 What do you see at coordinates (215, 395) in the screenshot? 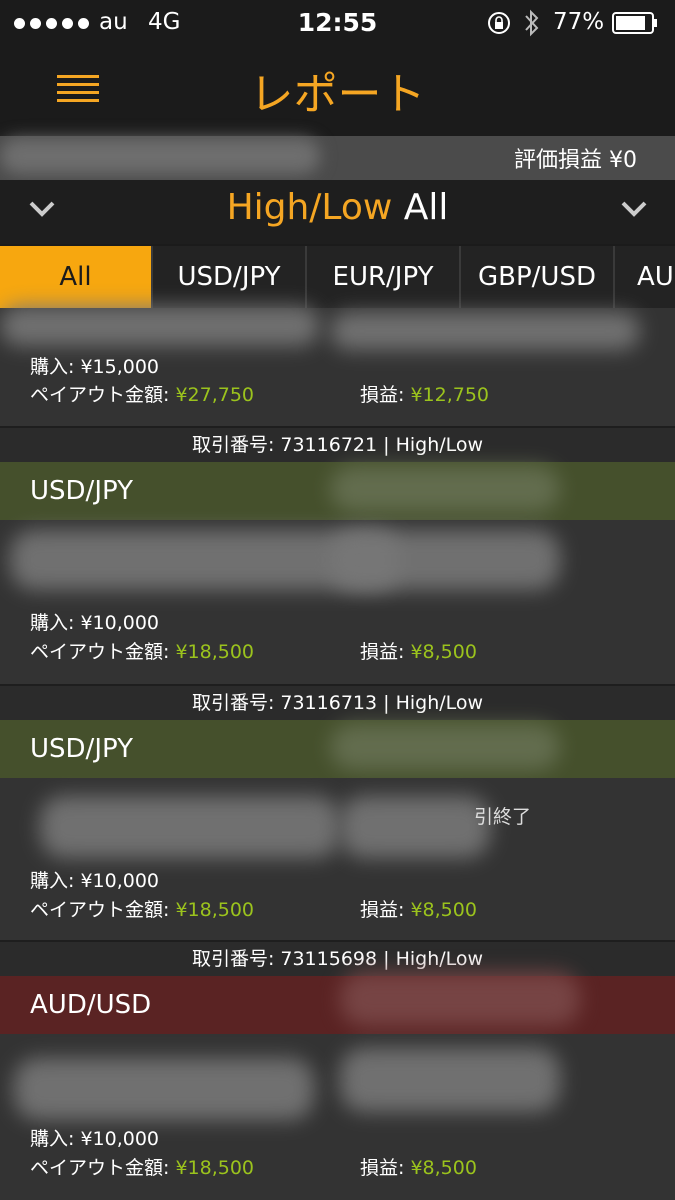
I see `payout-value: ¥27,750` at bounding box center [215, 395].